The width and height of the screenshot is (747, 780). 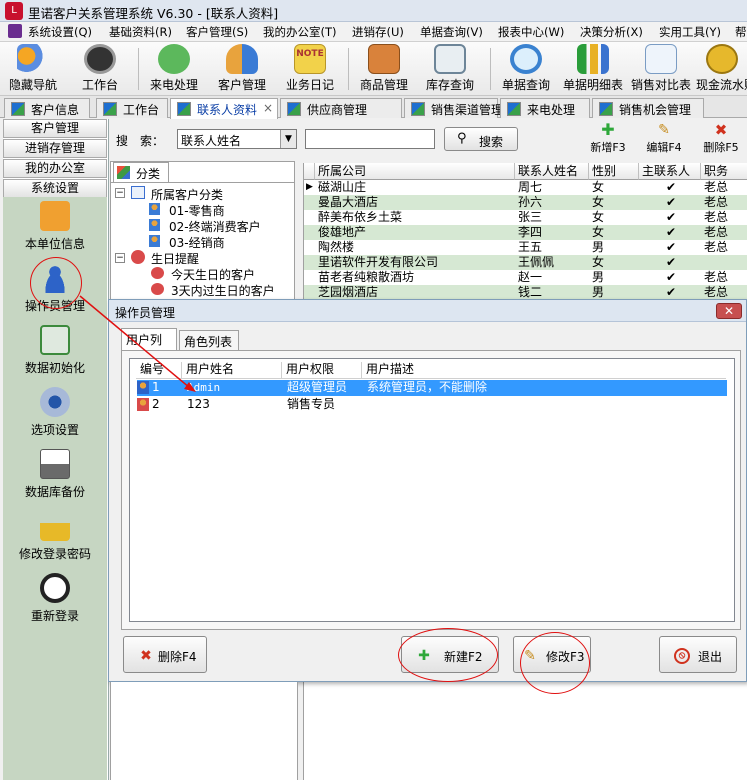 What do you see at coordinates (525, 292) in the screenshot?
I see `table-row: 芝园烟酒店 钱二 男 ✔ 老总` at bounding box center [525, 292].